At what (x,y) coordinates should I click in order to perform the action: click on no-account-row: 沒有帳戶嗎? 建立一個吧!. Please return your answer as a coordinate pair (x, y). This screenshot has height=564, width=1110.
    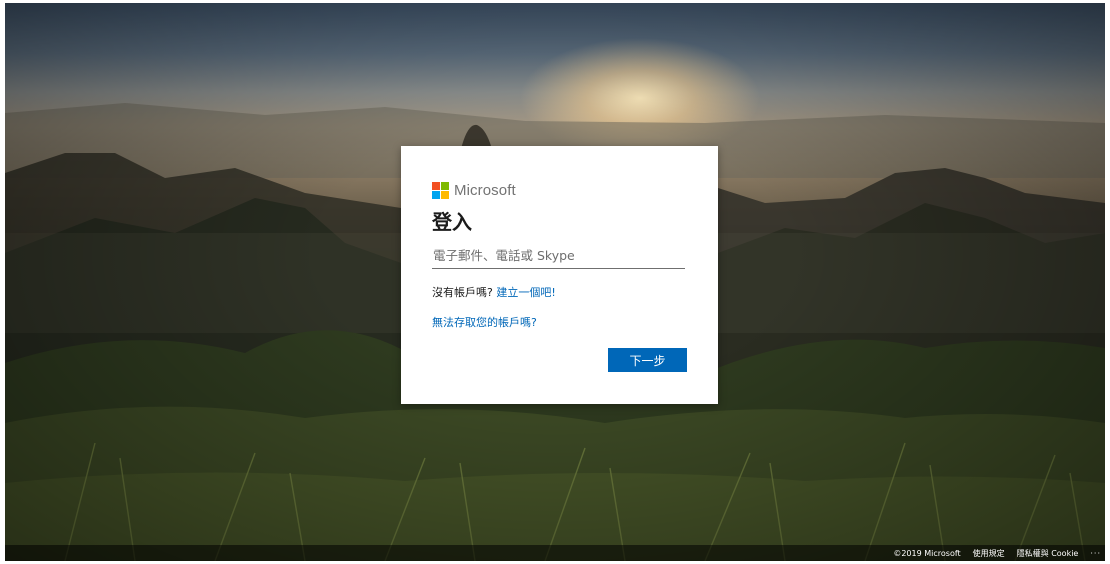
    Looking at the image, I should click on (559, 293).